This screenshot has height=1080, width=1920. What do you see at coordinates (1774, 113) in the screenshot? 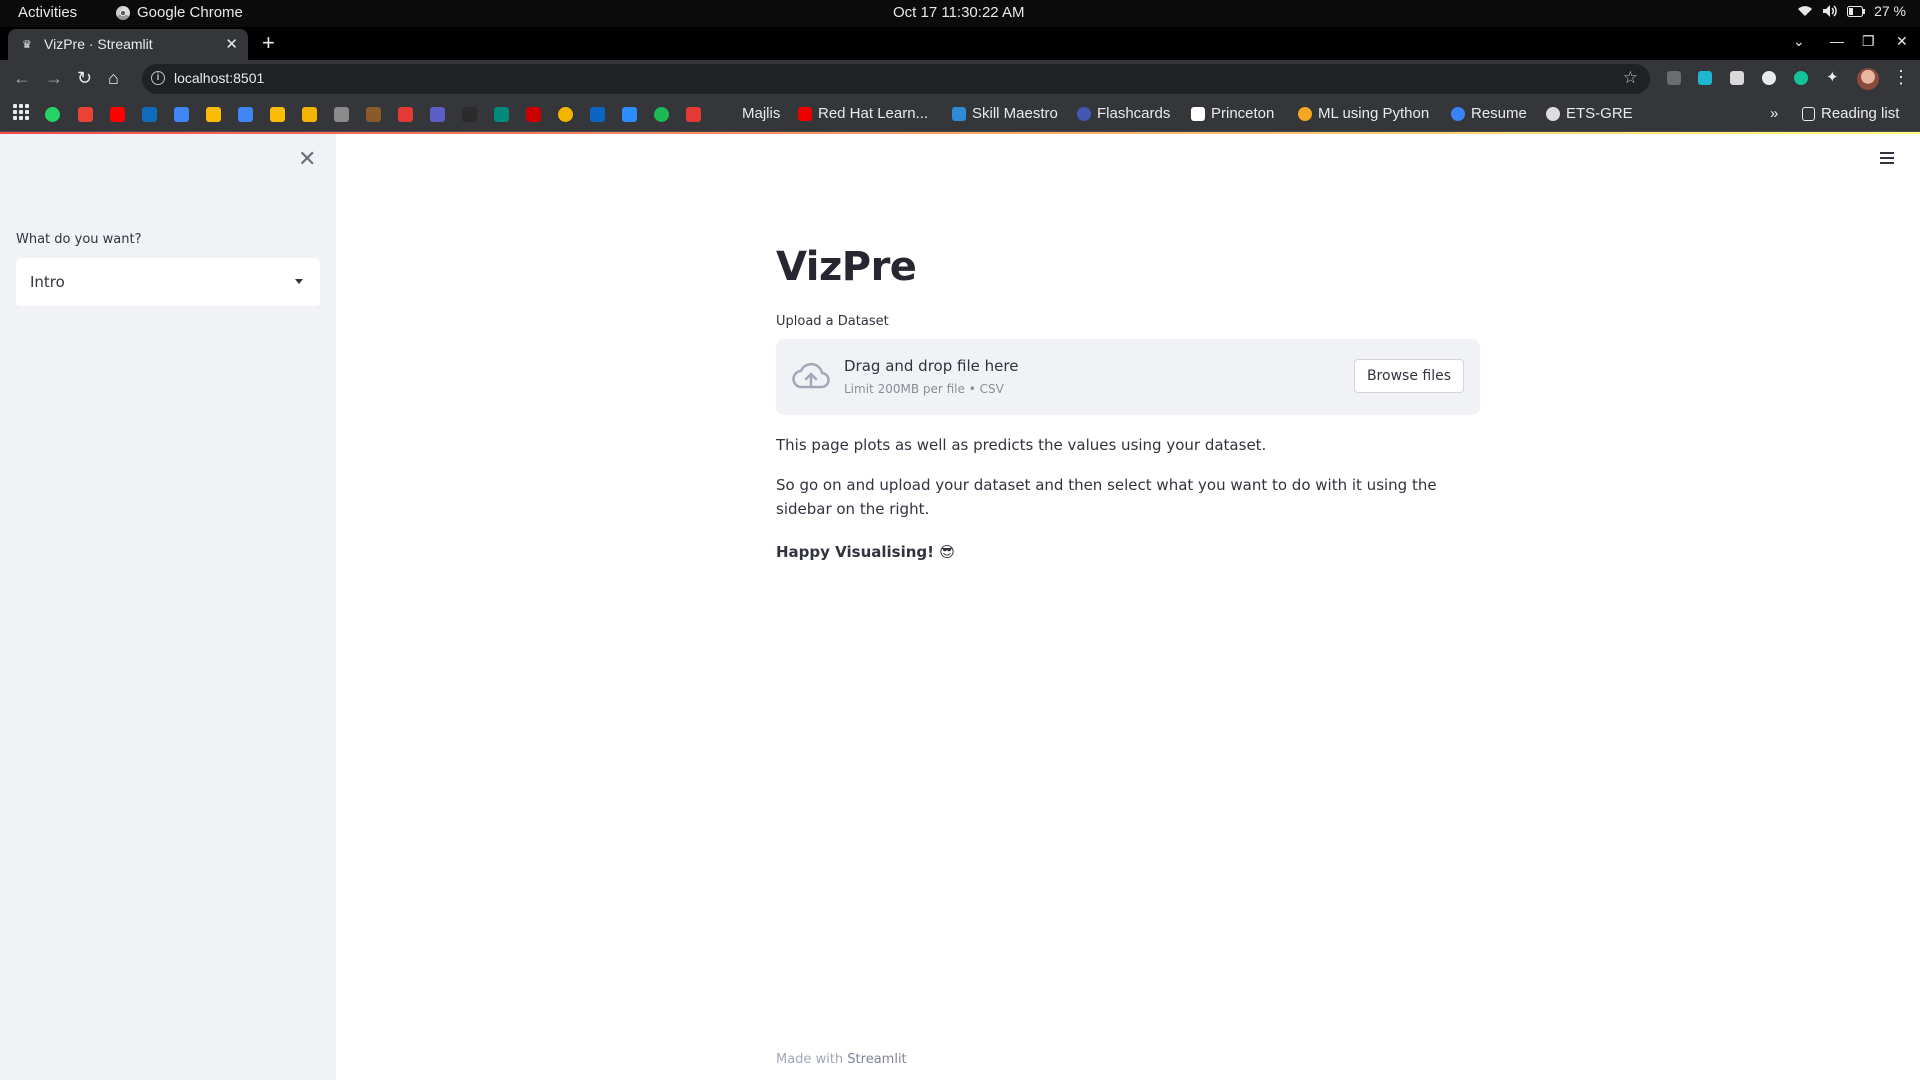
I see `bookmarks-overflow-icon: »` at bounding box center [1774, 113].